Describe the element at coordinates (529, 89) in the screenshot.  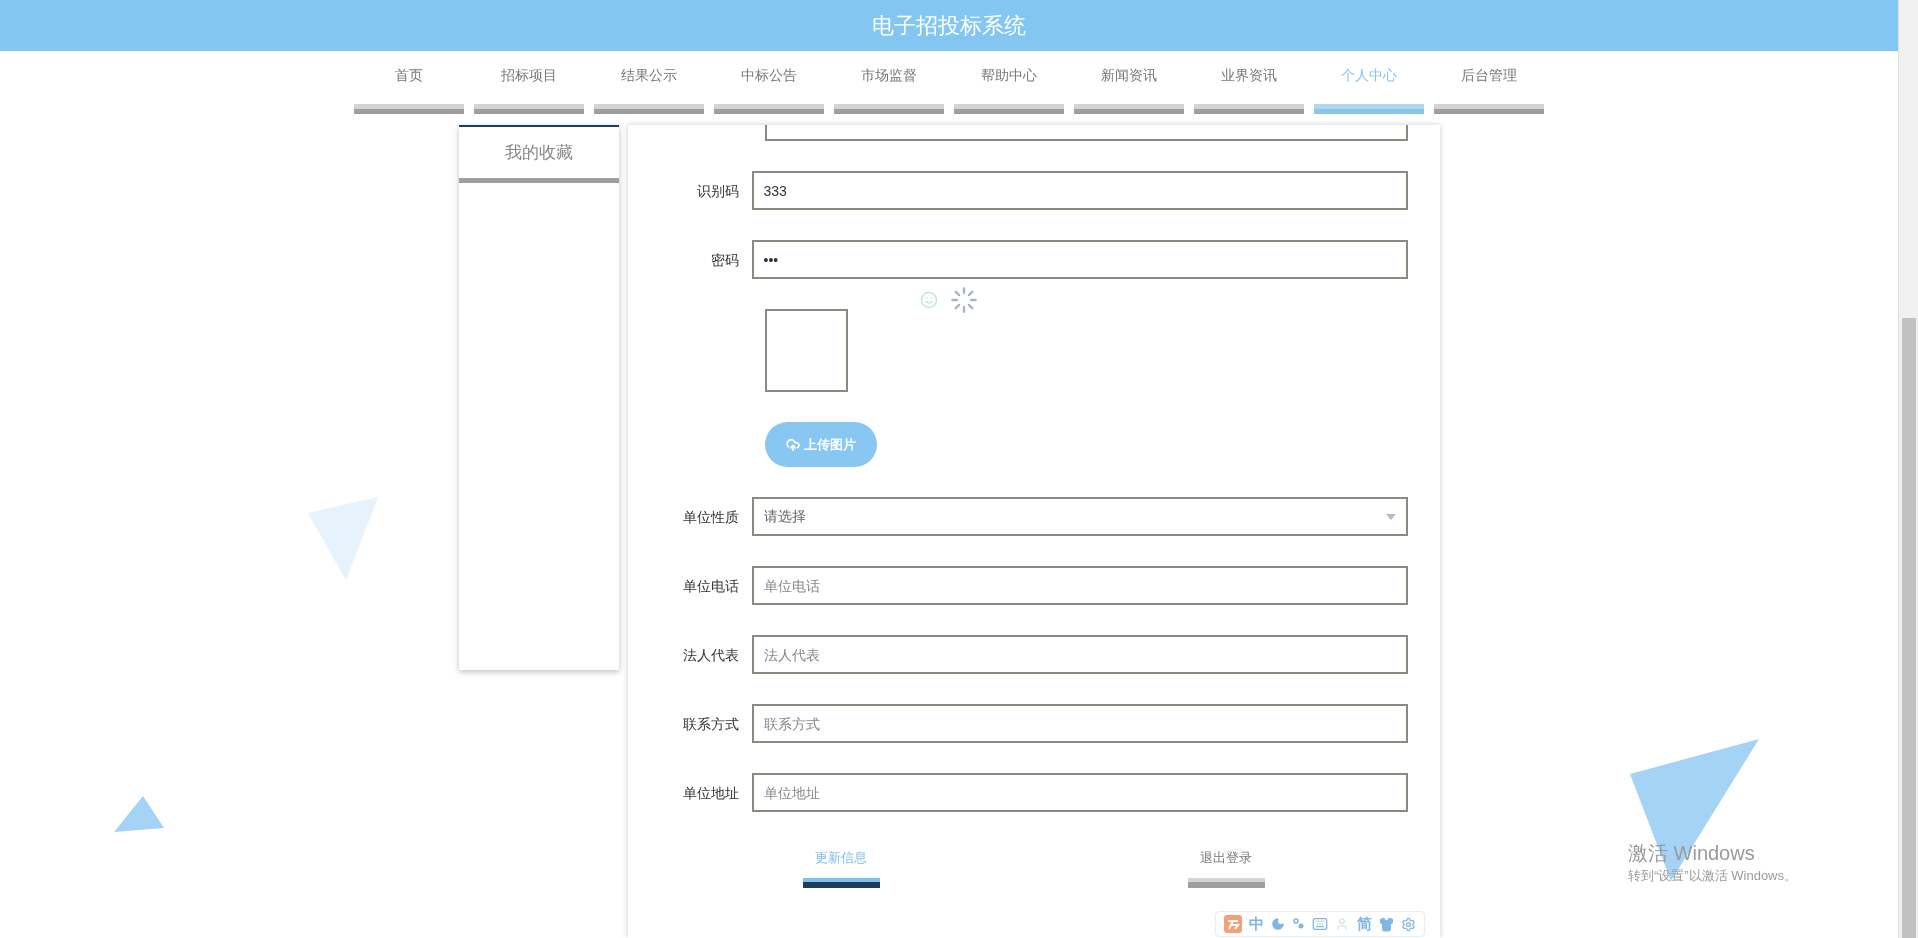
I see `nav-tab: 招标项目` at that location.